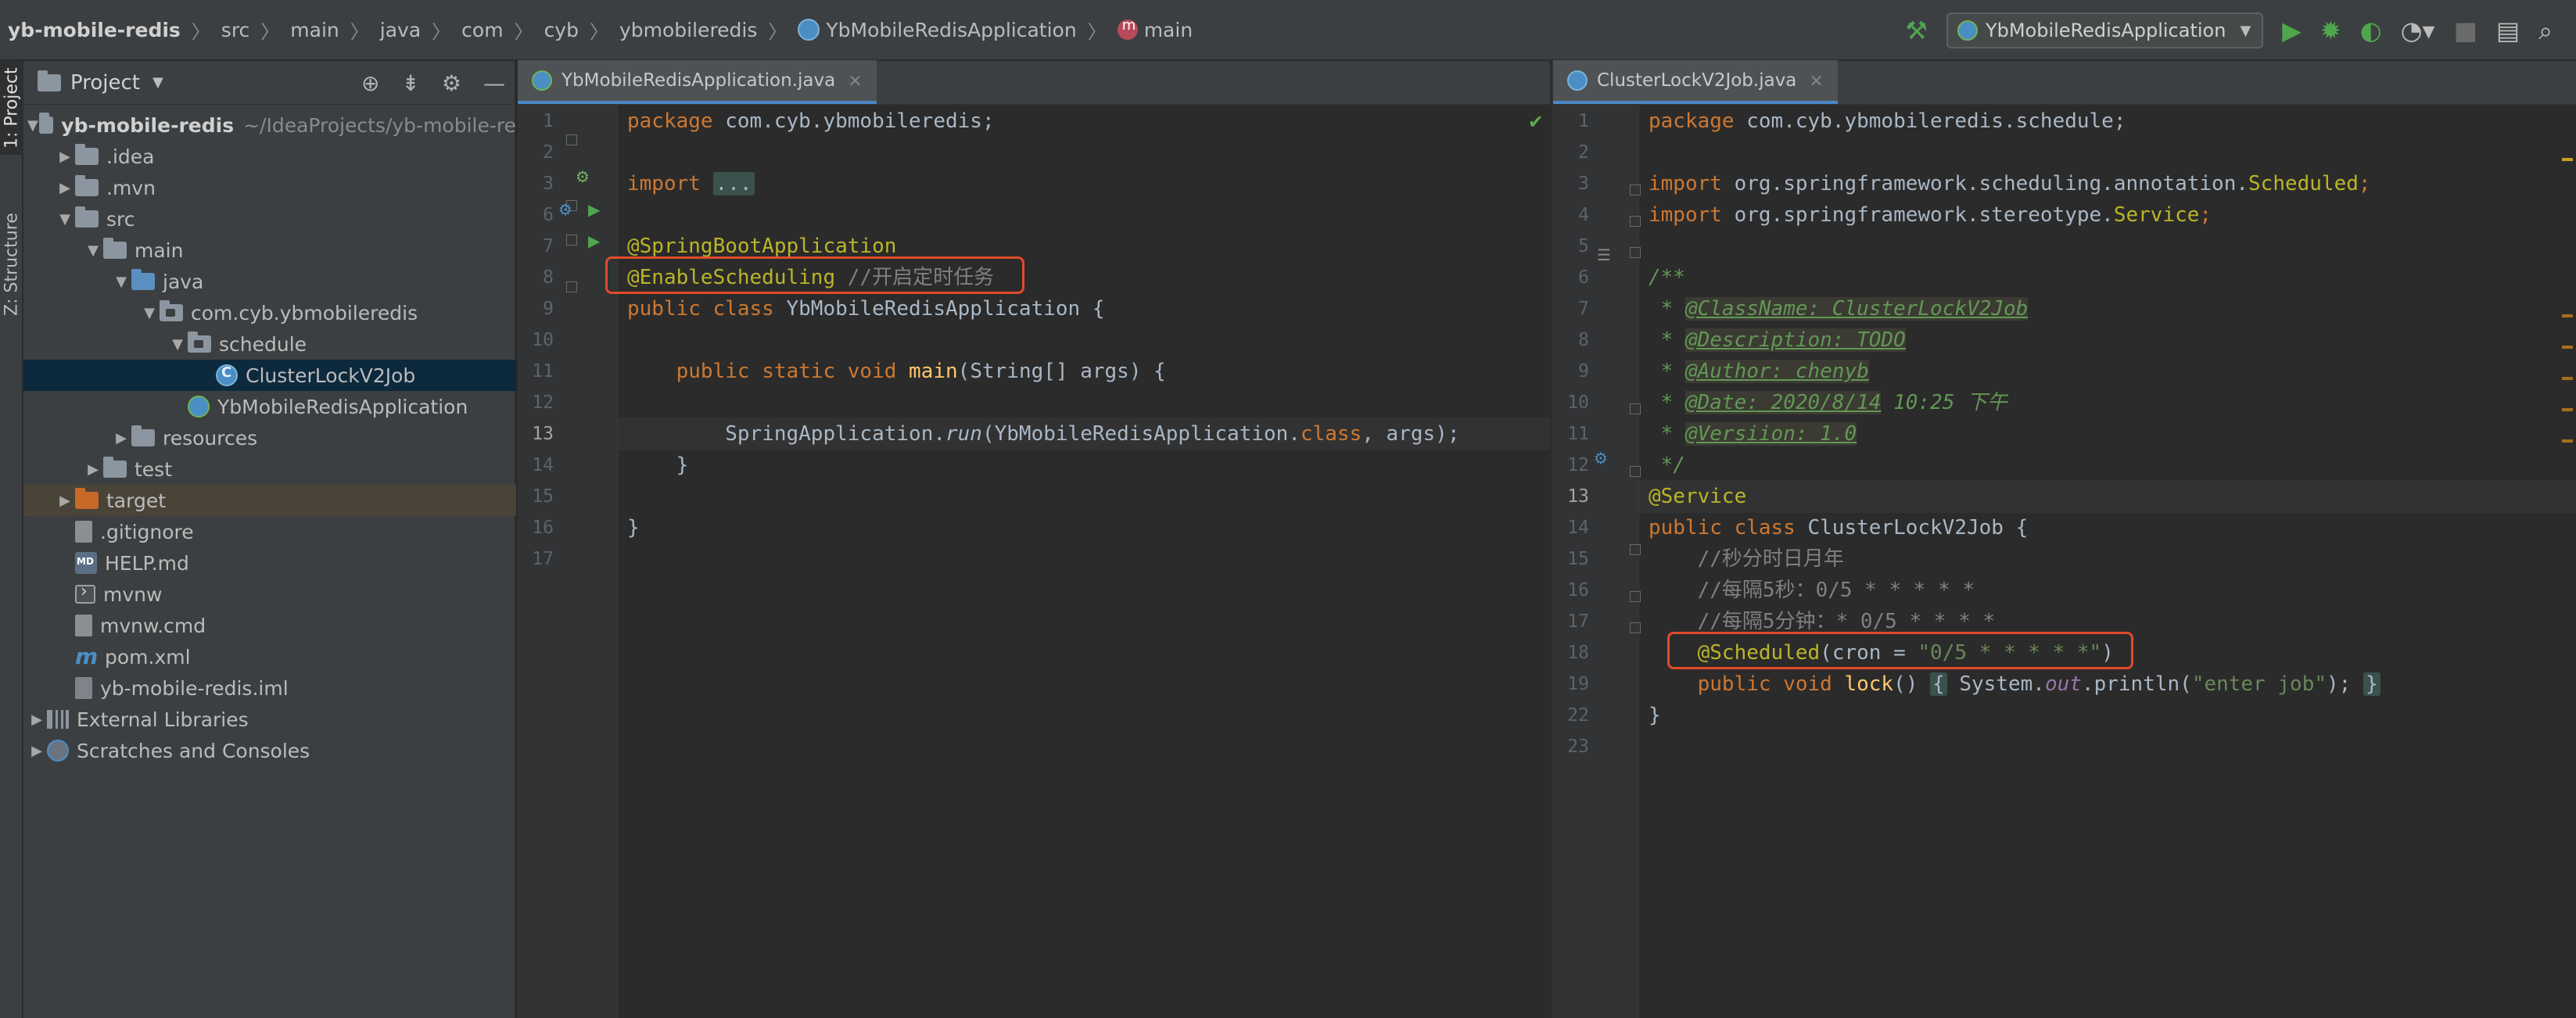 This screenshot has height=1018, width=2576. I want to click on tree-item-label: Scratches and Consoles, so click(193, 750).